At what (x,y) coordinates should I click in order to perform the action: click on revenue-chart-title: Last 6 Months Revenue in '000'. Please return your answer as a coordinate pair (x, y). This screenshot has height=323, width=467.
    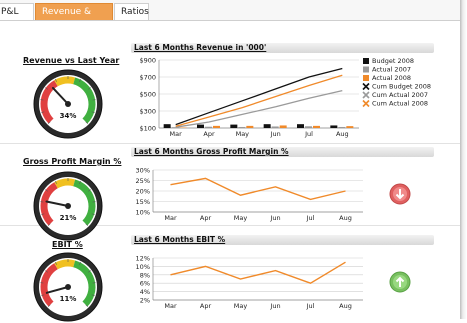
    Looking at the image, I should click on (282, 48).